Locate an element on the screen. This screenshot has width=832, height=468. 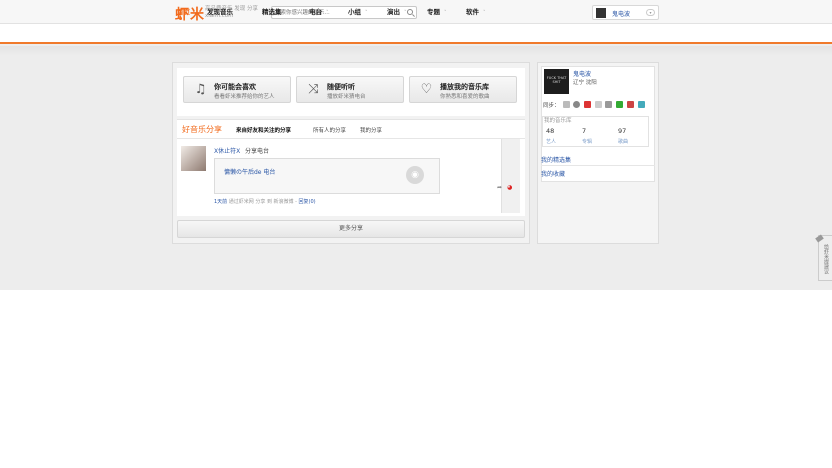
tab-my-shares: 我的分享 is located at coordinates (371, 130).